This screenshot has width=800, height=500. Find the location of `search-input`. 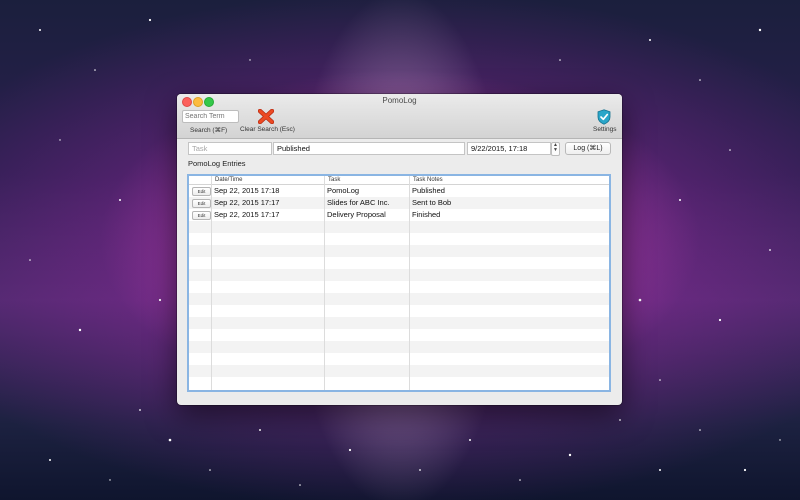

search-input is located at coordinates (210, 116).